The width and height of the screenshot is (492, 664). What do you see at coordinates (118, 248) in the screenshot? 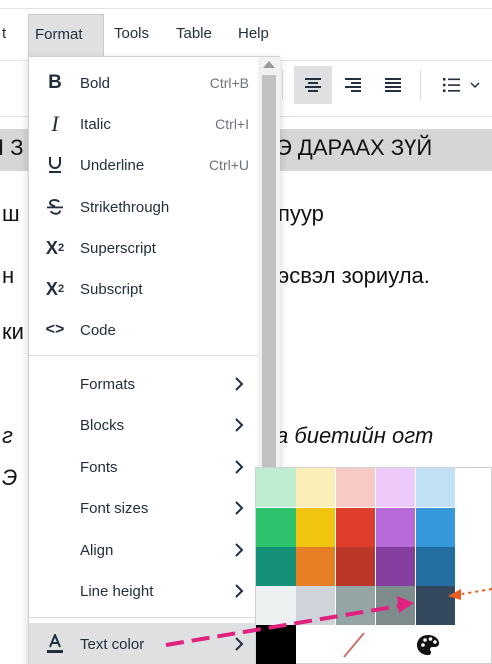
I see `menu-item-label: Superscript` at bounding box center [118, 248].